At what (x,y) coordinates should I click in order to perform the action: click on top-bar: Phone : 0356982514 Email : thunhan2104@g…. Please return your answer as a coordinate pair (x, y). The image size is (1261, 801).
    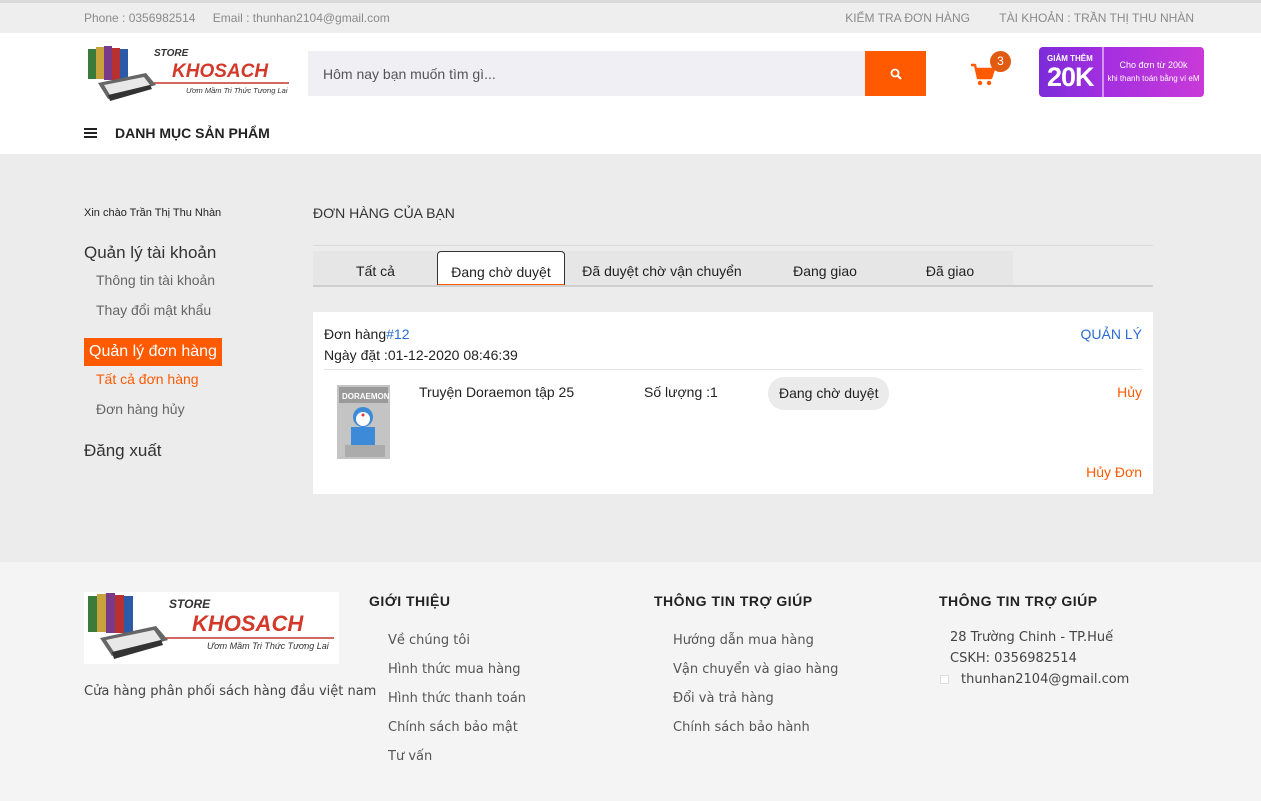
    Looking at the image, I should click on (630, 16).